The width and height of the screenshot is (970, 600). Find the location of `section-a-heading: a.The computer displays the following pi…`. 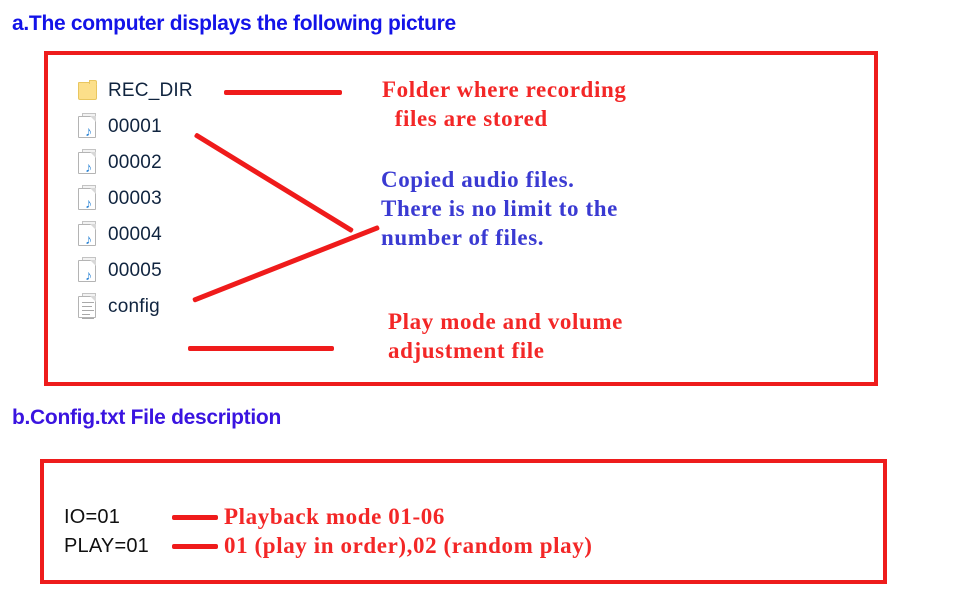

section-a-heading: a.The computer displays the following pi… is located at coordinates (234, 23).